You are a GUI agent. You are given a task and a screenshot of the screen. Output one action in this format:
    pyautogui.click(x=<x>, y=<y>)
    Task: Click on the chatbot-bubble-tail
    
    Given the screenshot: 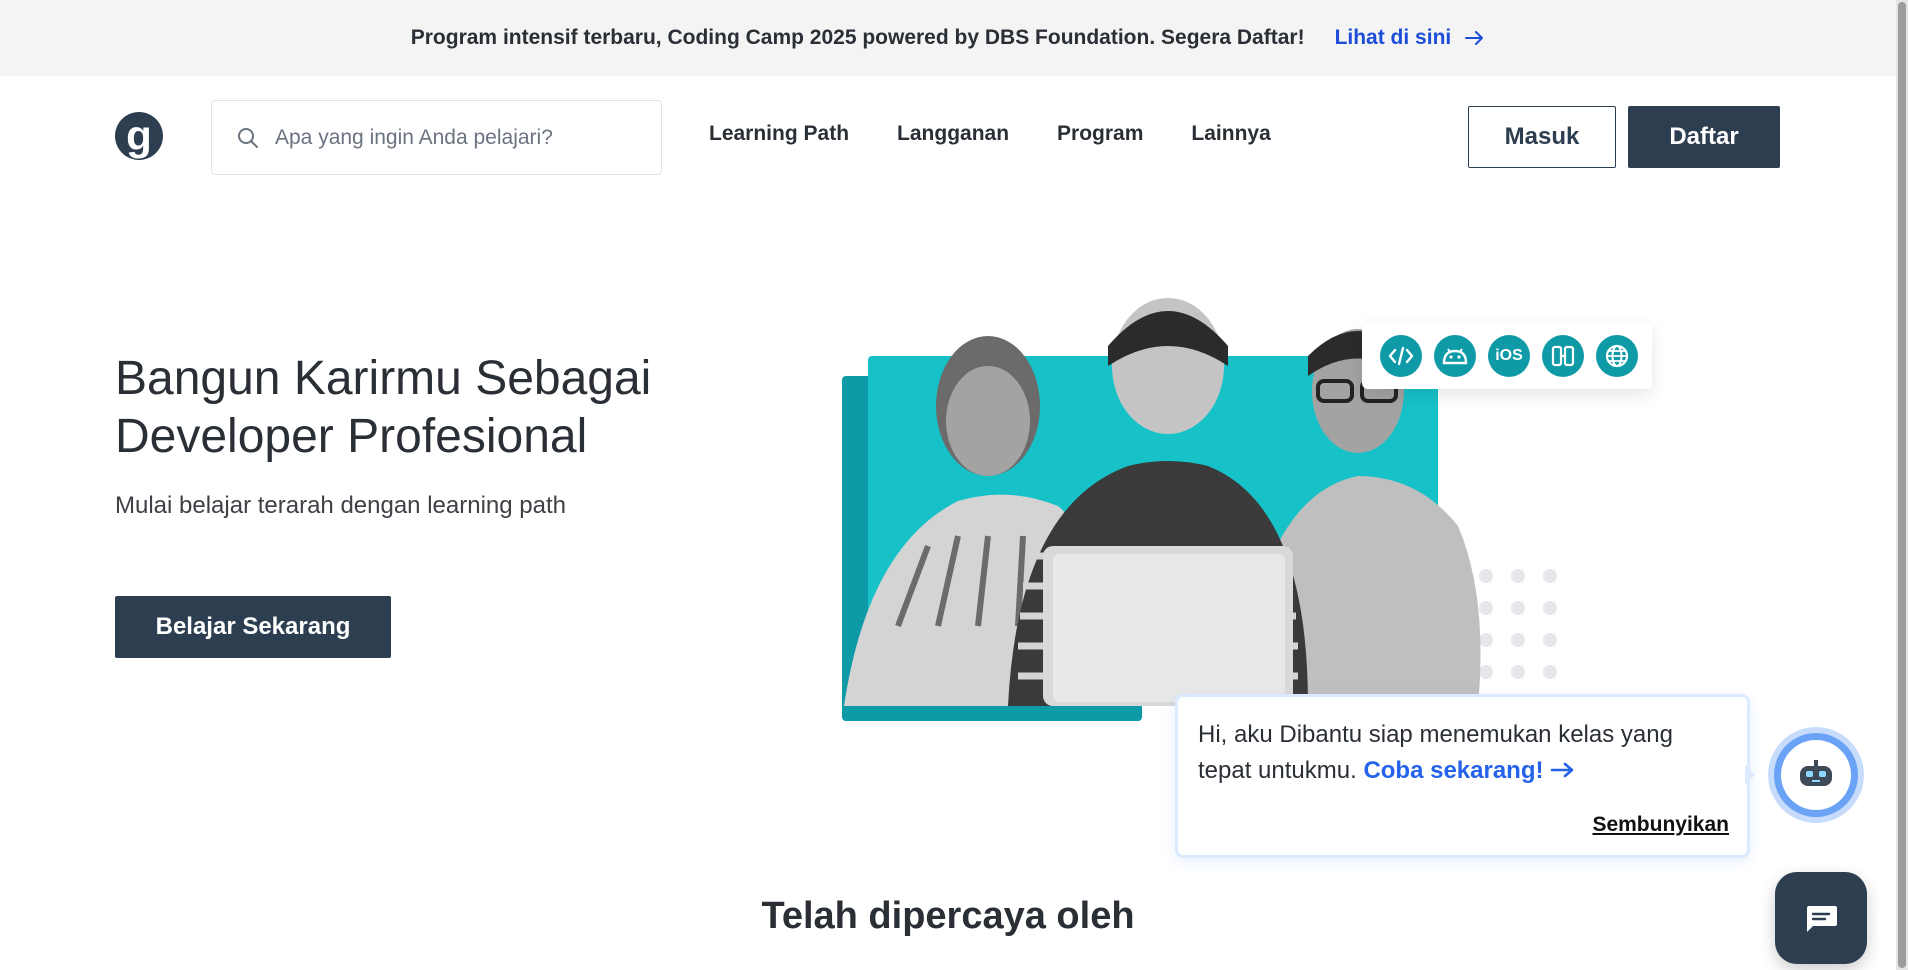 What is the action you would take?
    pyautogui.click(x=1750, y=775)
    